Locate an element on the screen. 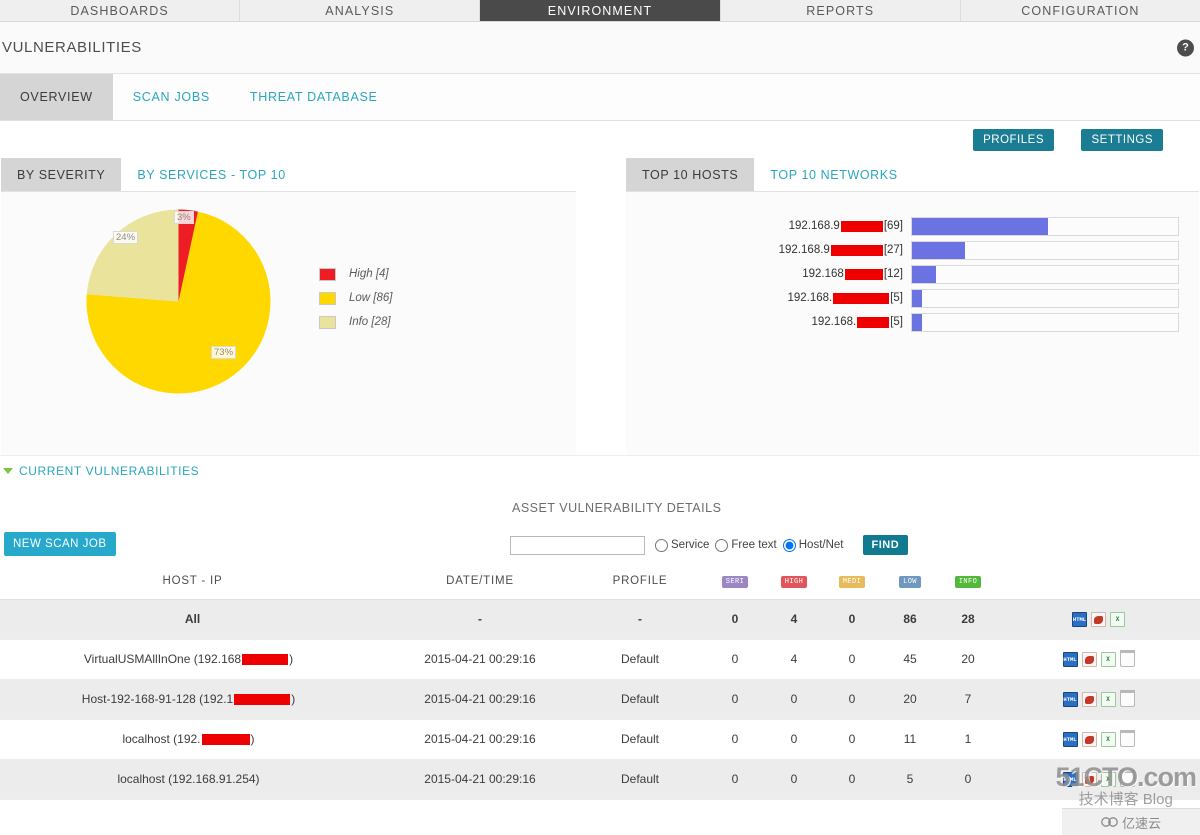 The image size is (1200, 835). radio-option-host-net: Host/Net is located at coordinates (813, 545).